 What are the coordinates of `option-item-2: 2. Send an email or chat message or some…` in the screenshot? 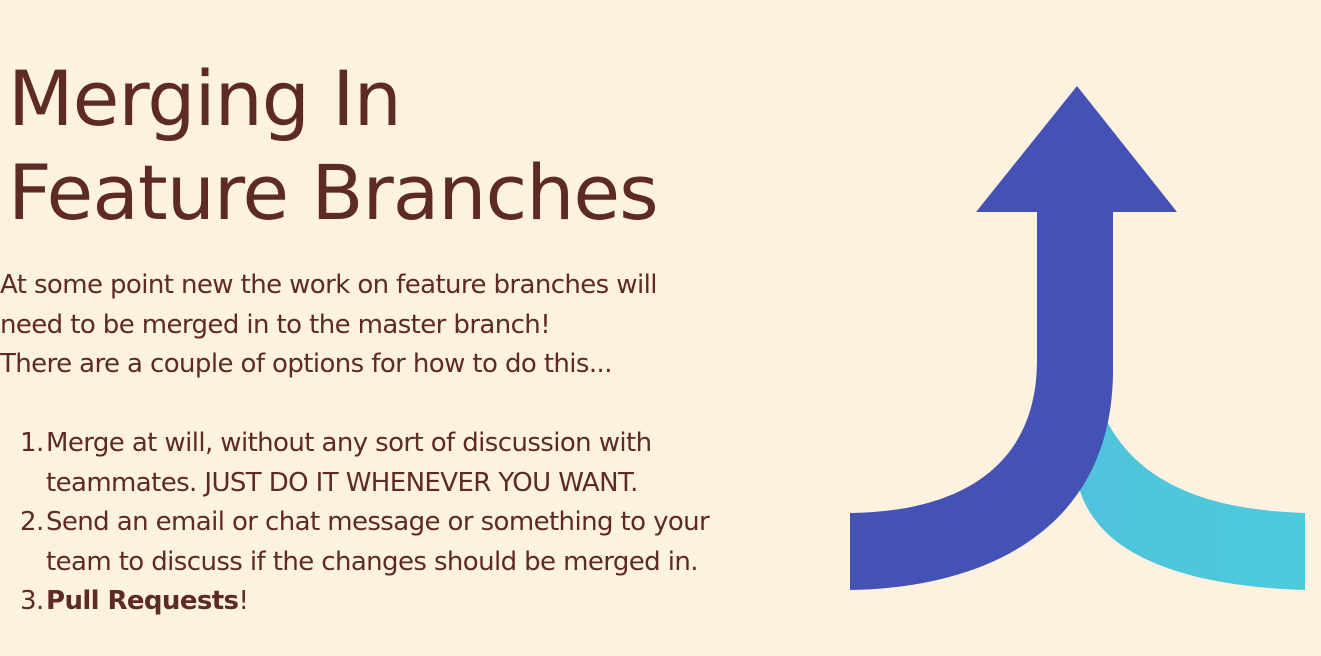 It's located at (370, 542).